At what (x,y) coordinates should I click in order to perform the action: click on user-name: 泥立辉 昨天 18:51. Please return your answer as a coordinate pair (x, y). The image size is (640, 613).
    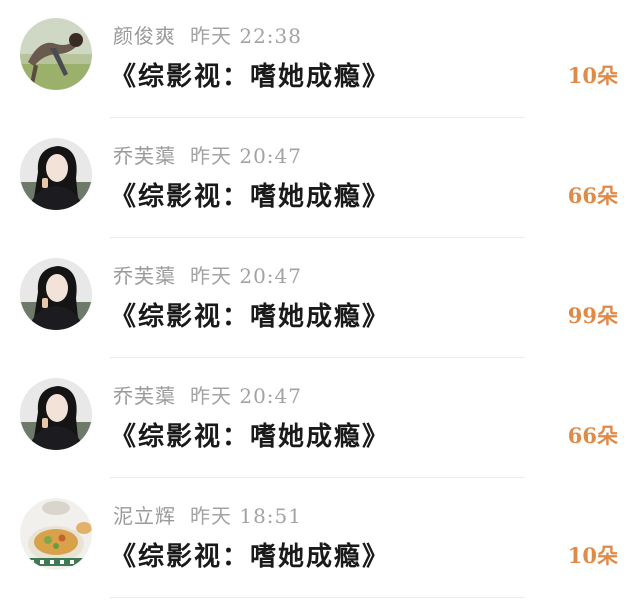
    Looking at the image, I should click on (207, 514).